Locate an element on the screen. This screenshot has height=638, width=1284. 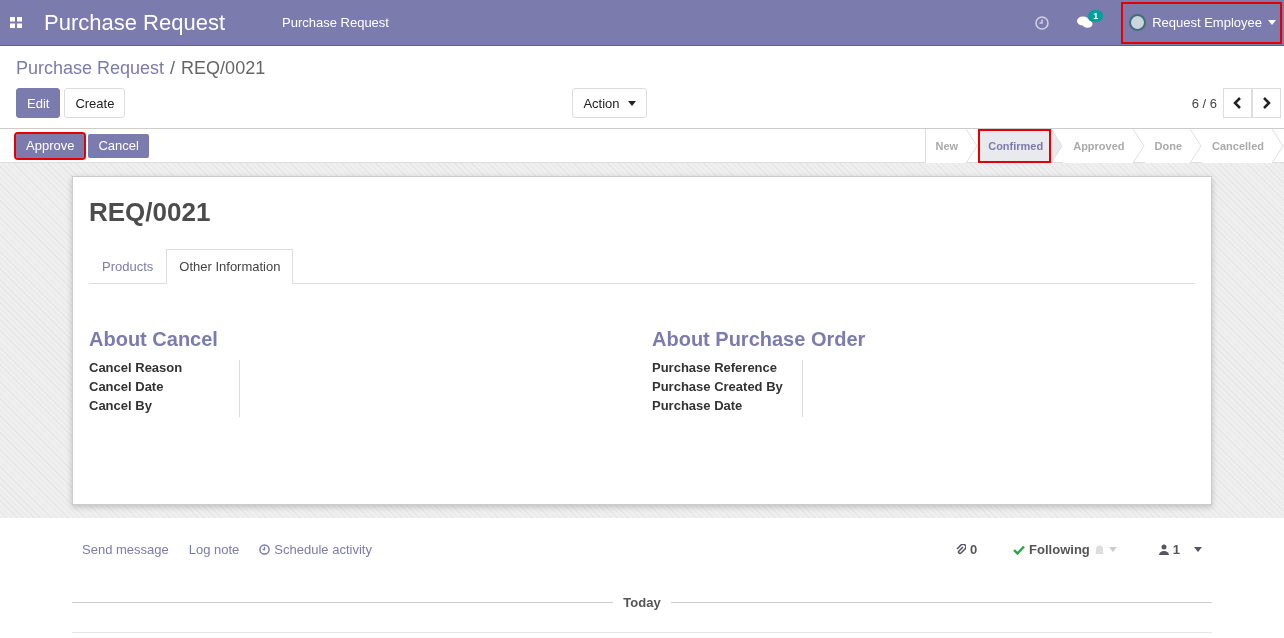
field-label: Purchase Created By is located at coordinates (718, 387).